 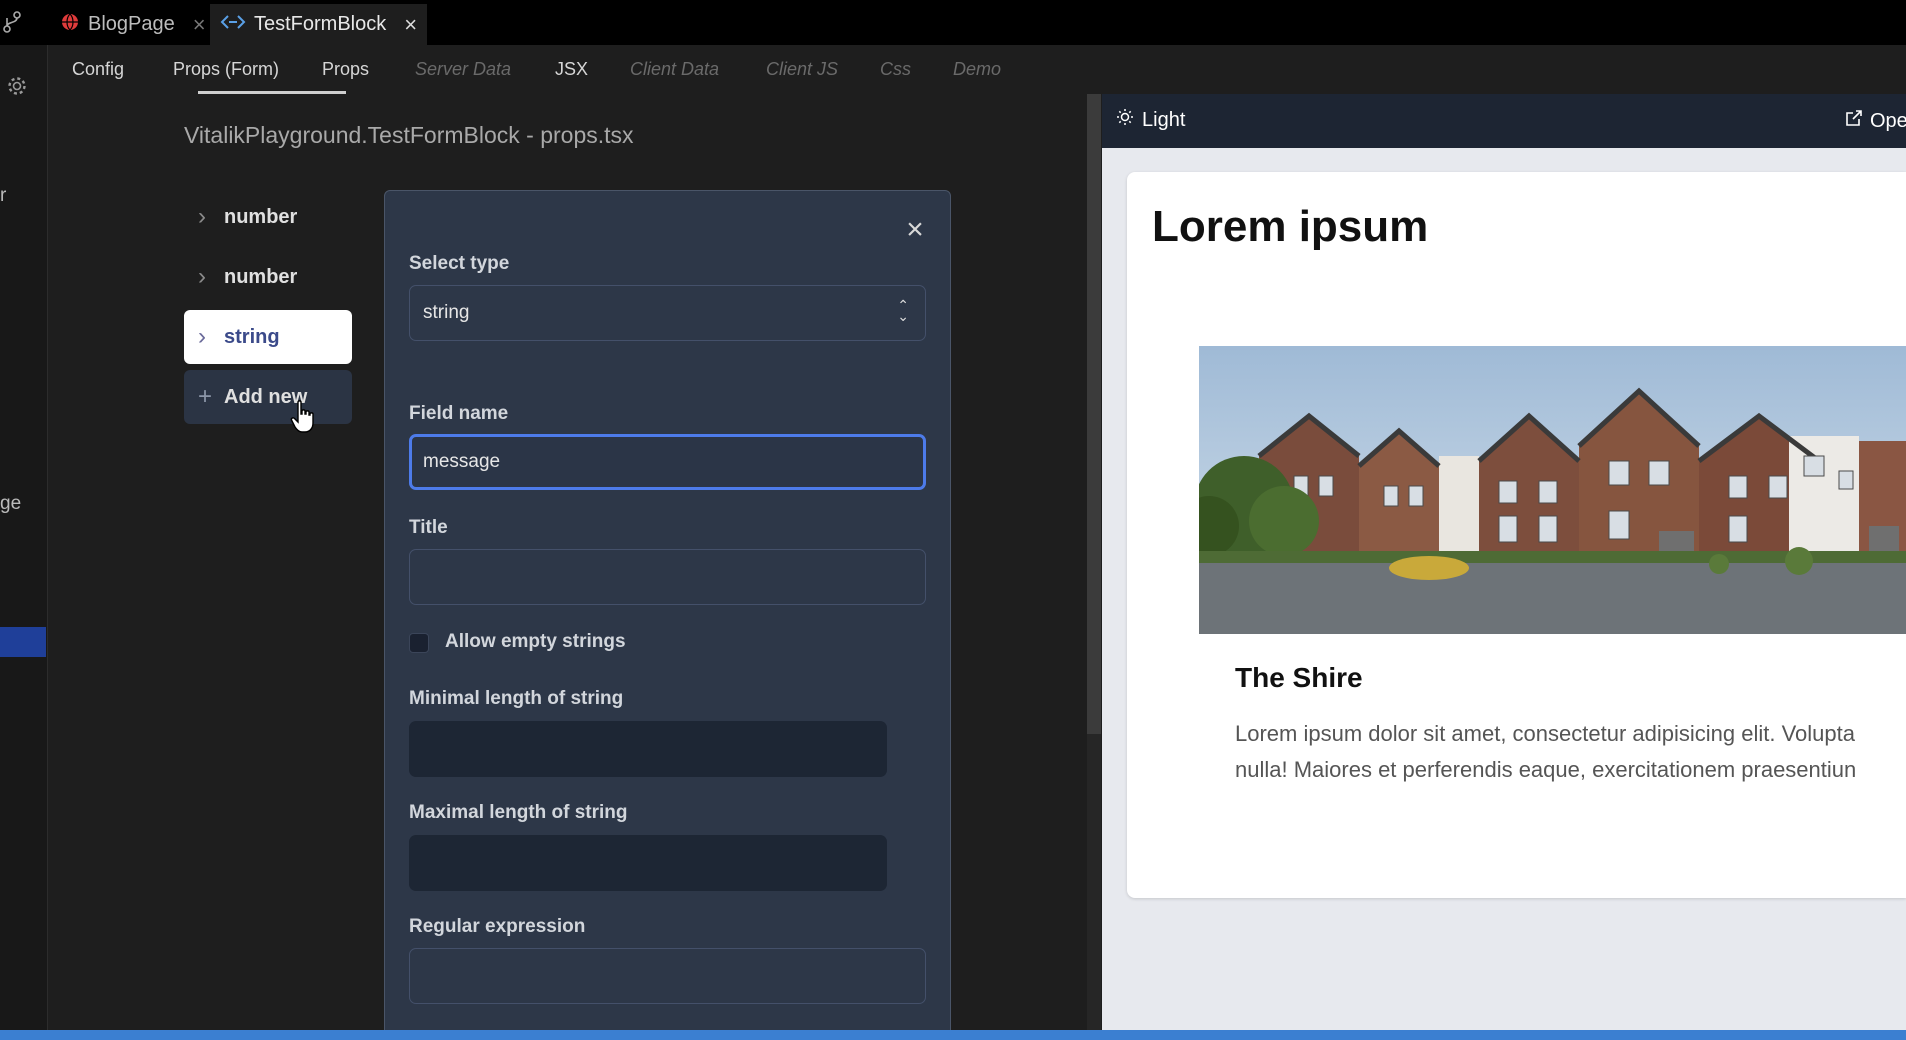 I want to click on field-name-value: message, so click(x=462, y=461).